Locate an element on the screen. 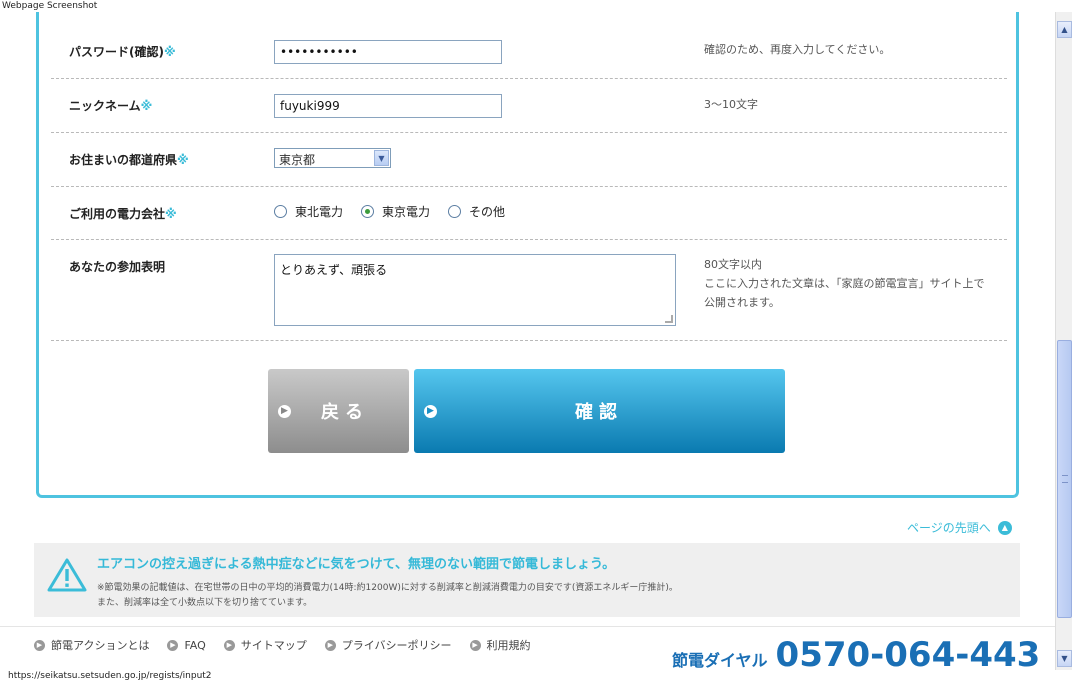 This screenshot has width=1072, height=682. prefecture-label: お住まいの都道府県※ is located at coordinates (129, 159).